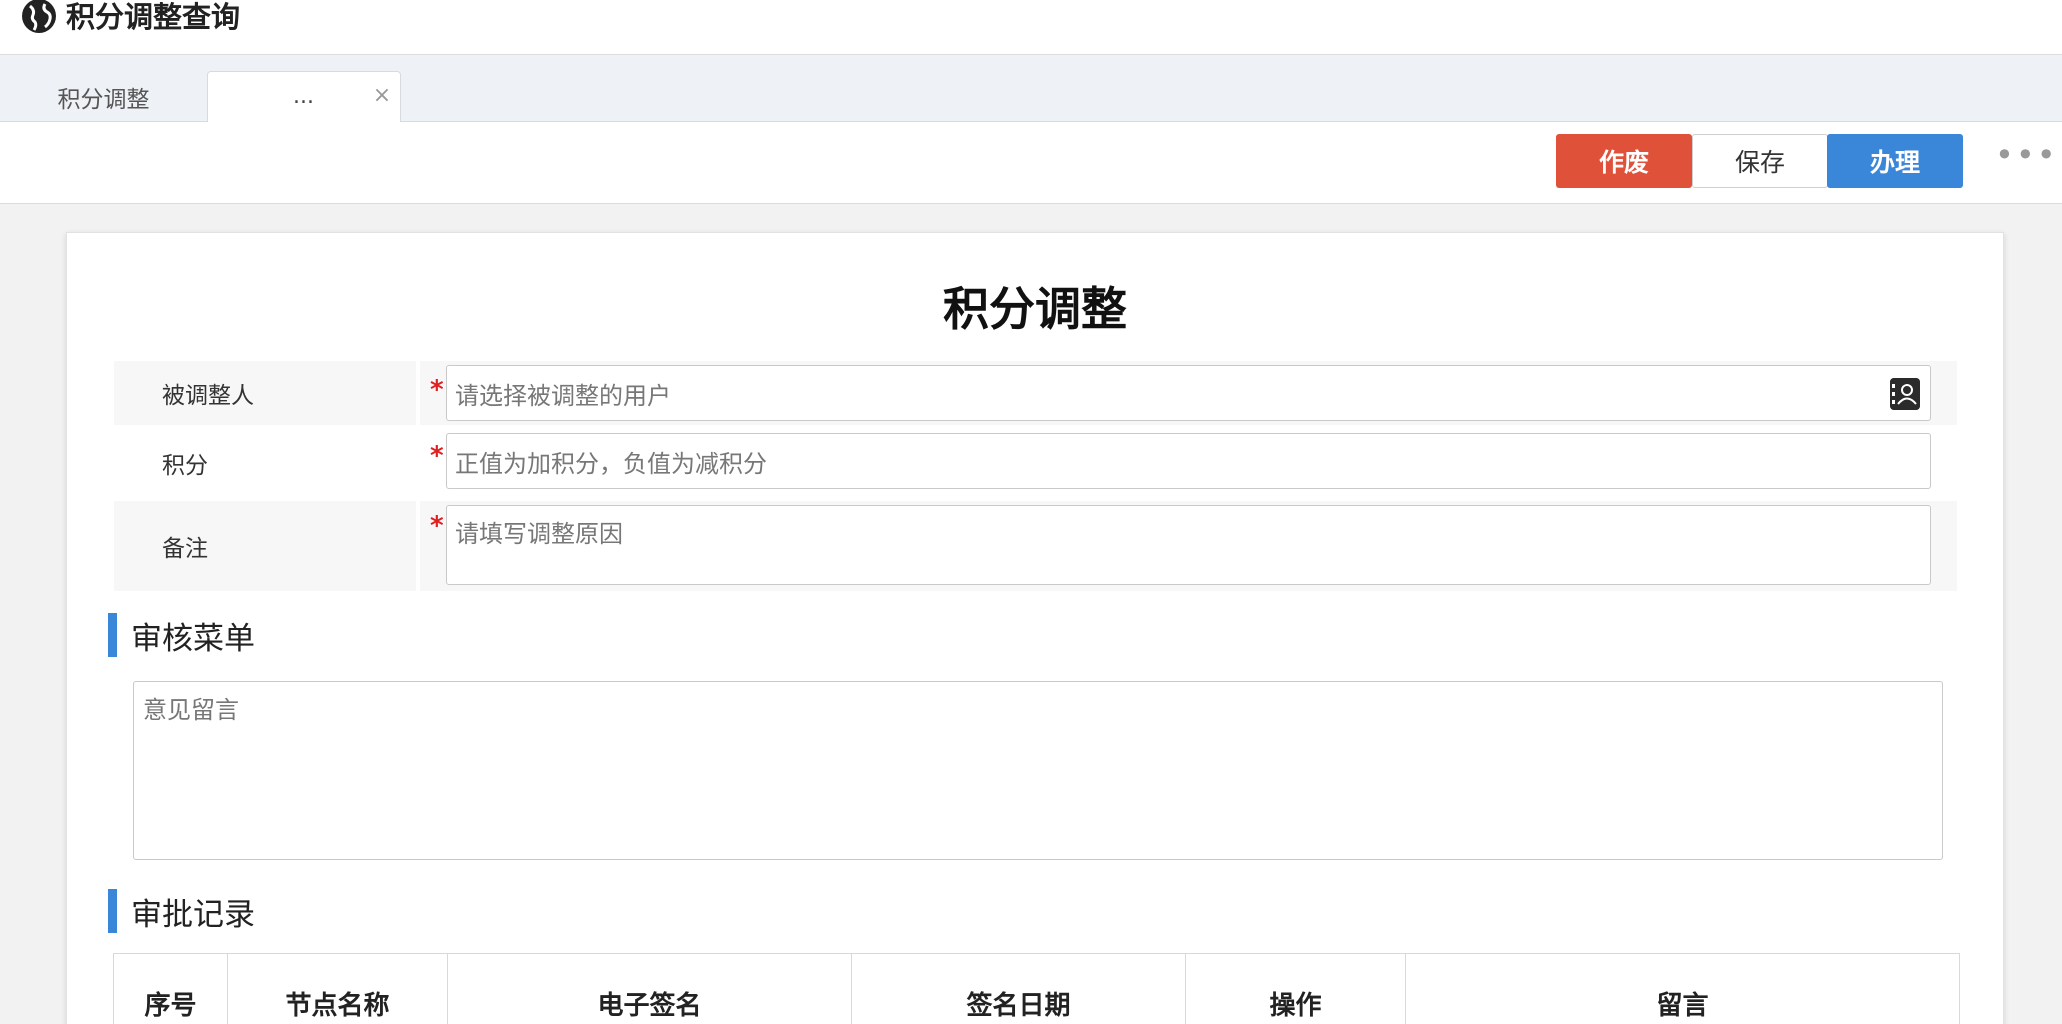 This screenshot has width=2062, height=1024. Describe the element at coordinates (1031, 27) in the screenshot. I see `title-bar: 积分调整查询` at that location.